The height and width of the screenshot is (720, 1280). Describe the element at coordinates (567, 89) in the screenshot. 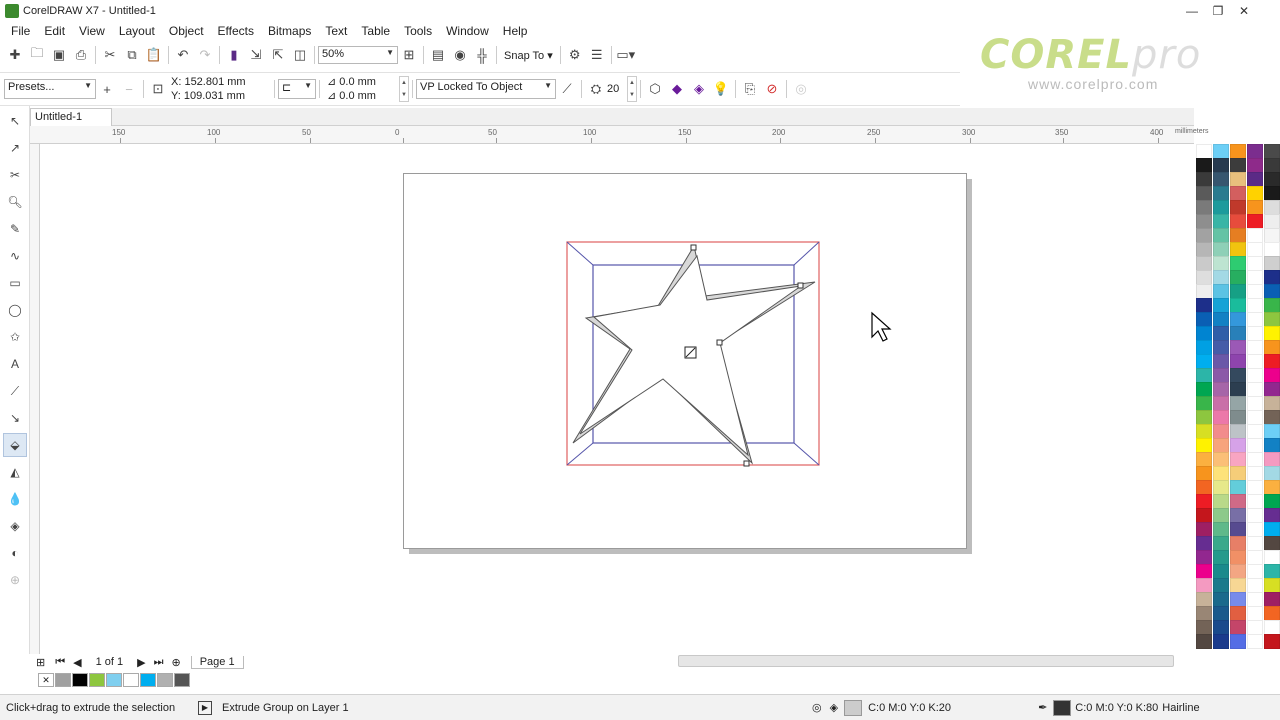

I see `vp-properties-icon: ⟋` at that location.